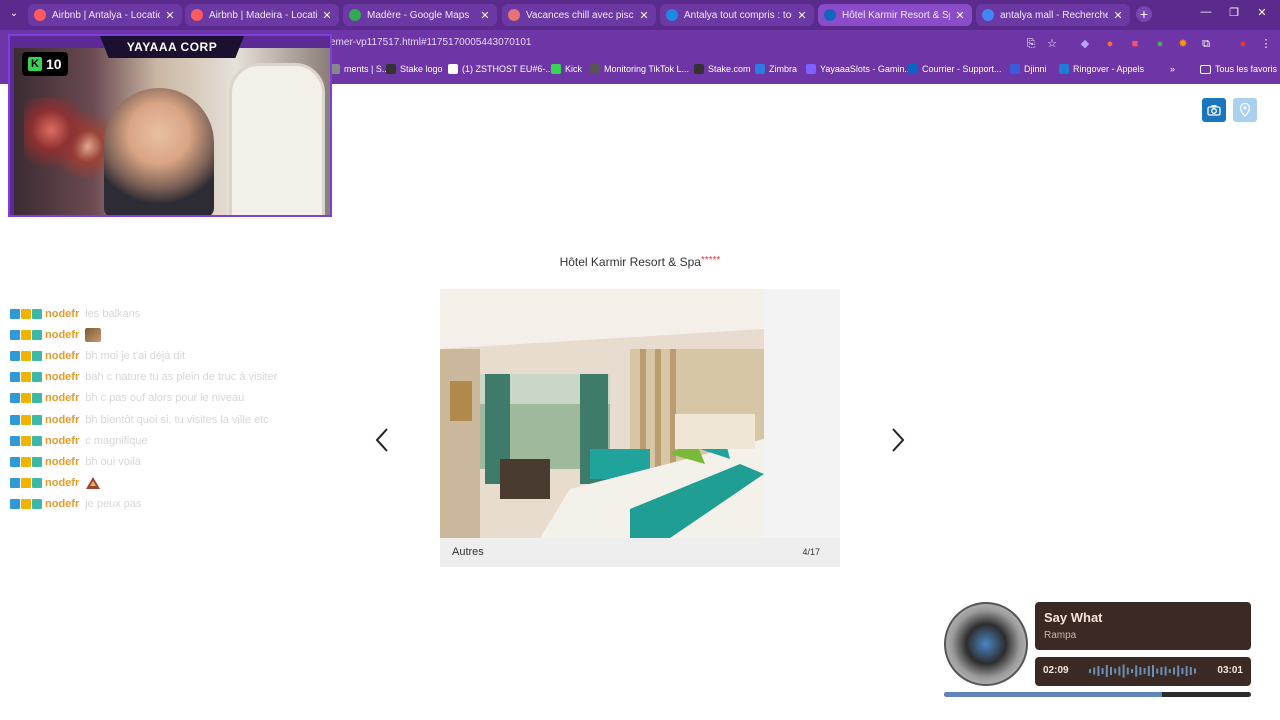 The height and width of the screenshot is (720, 1280). Describe the element at coordinates (468, 552) in the screenshot. I see `gallery-caption: Autres` at that location.